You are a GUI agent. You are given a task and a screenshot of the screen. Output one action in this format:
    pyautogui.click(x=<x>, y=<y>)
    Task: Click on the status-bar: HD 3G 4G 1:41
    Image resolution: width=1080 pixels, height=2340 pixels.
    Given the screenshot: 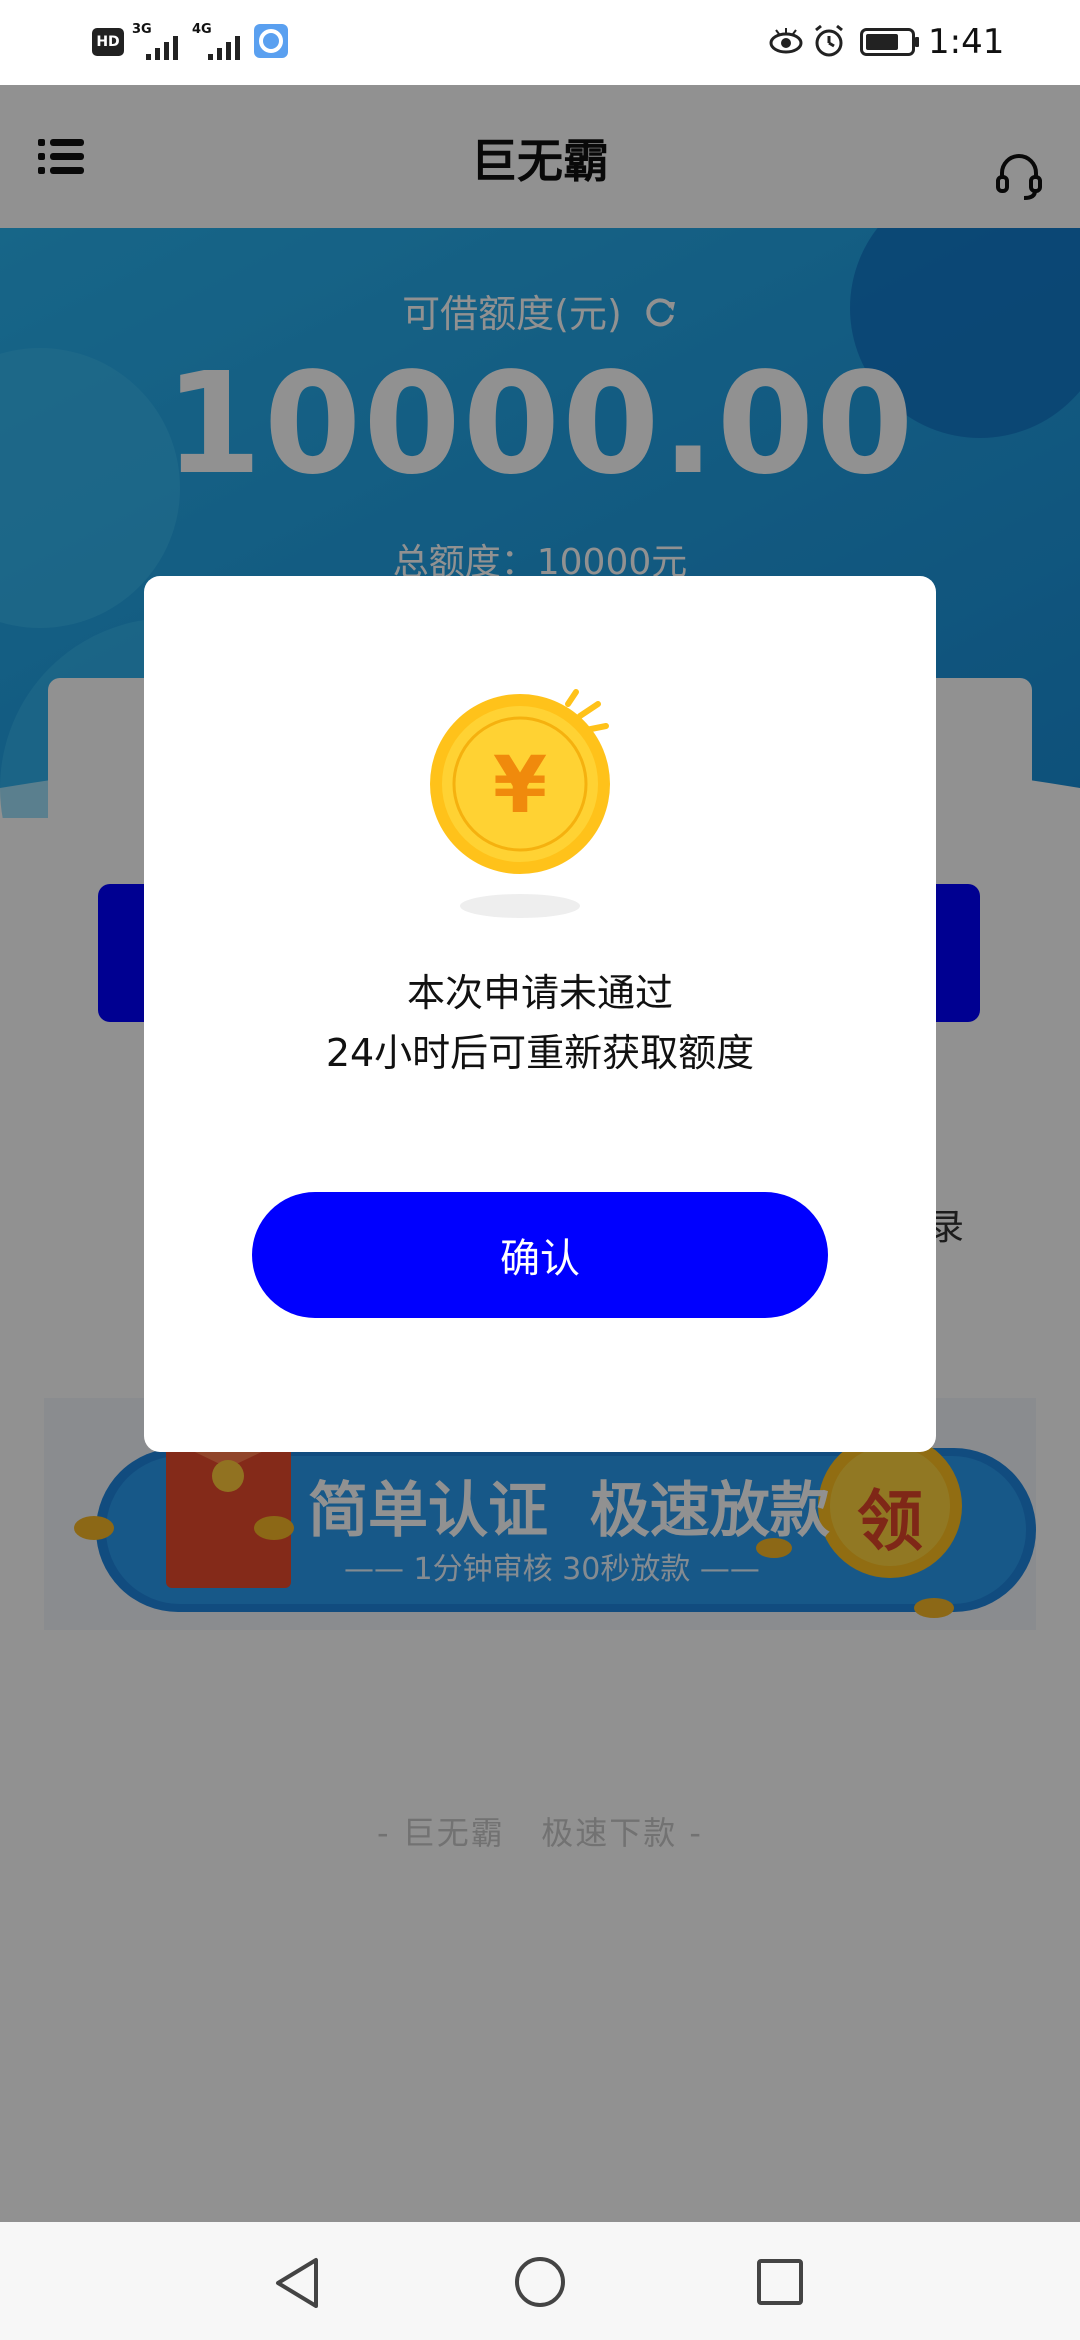 What is the action you would take?
    pyautogui.click(x=540, y=42)
    